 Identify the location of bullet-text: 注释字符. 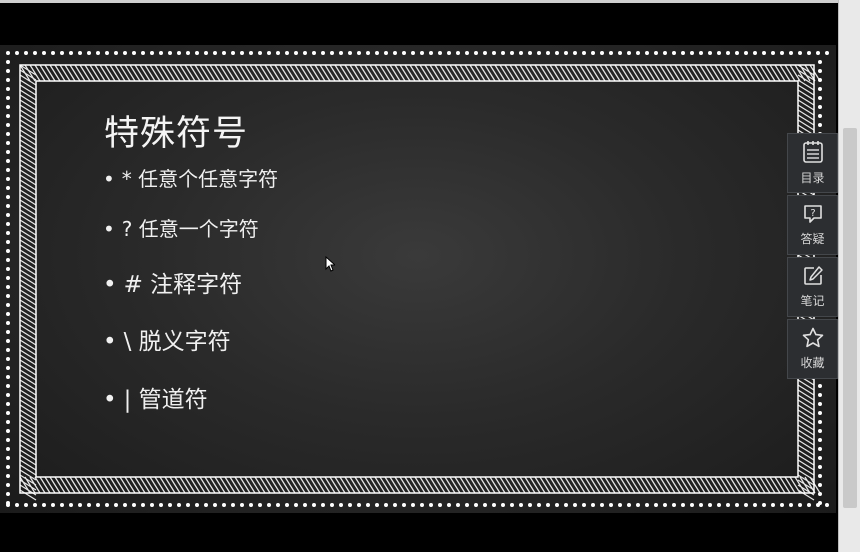
(196, 285).